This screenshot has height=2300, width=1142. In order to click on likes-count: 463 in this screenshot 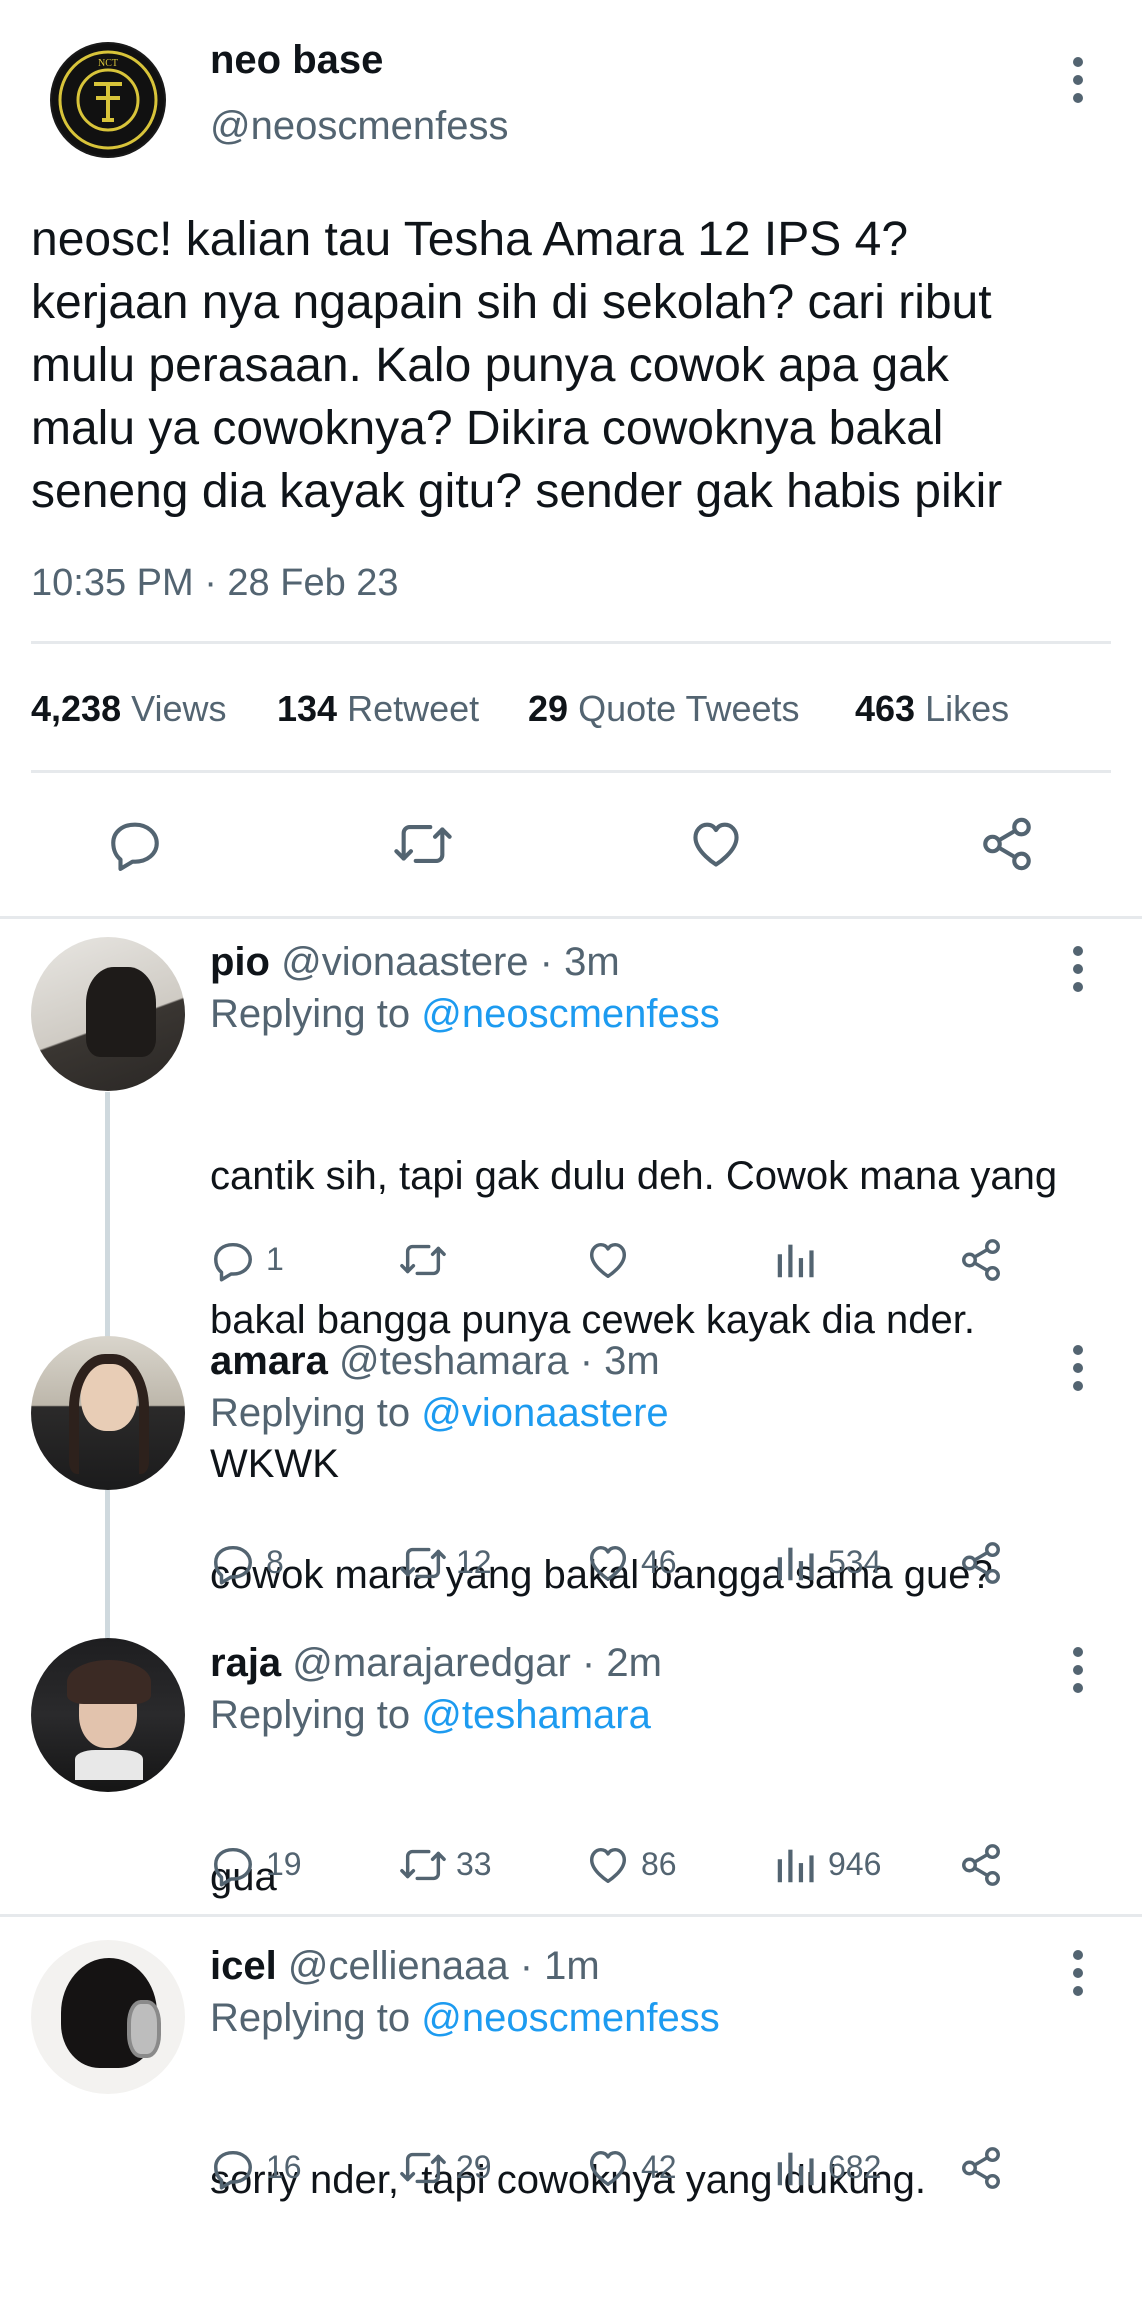, I will do `click(885, 708)`.